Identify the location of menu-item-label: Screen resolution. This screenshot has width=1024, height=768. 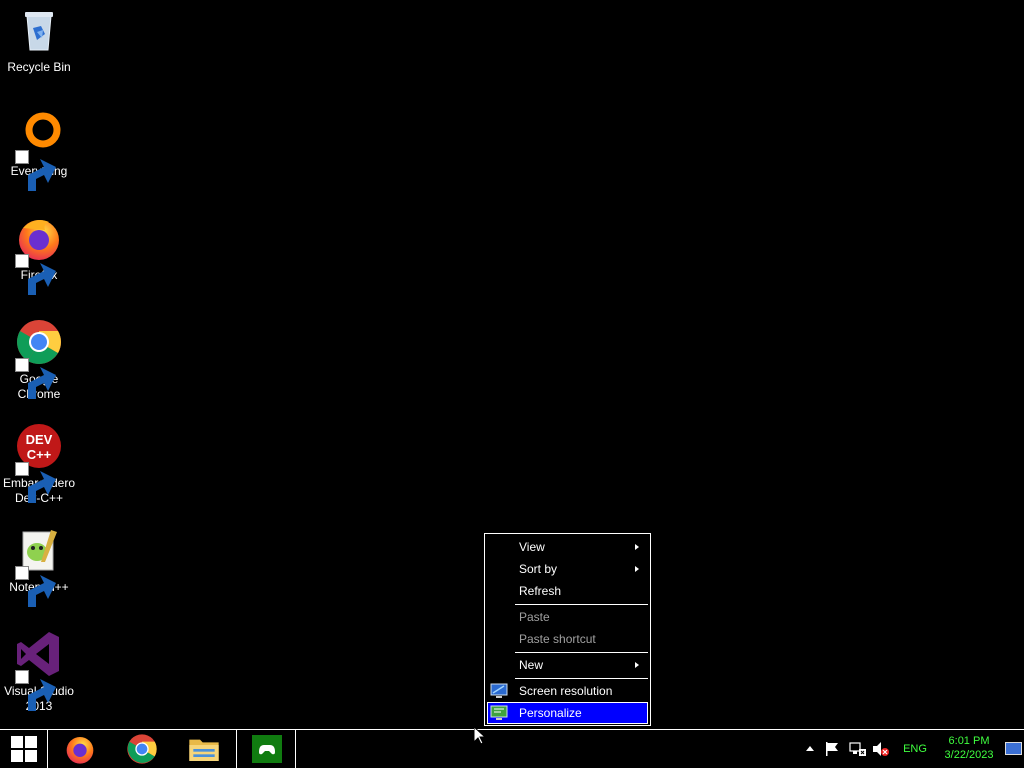
(566, 691).